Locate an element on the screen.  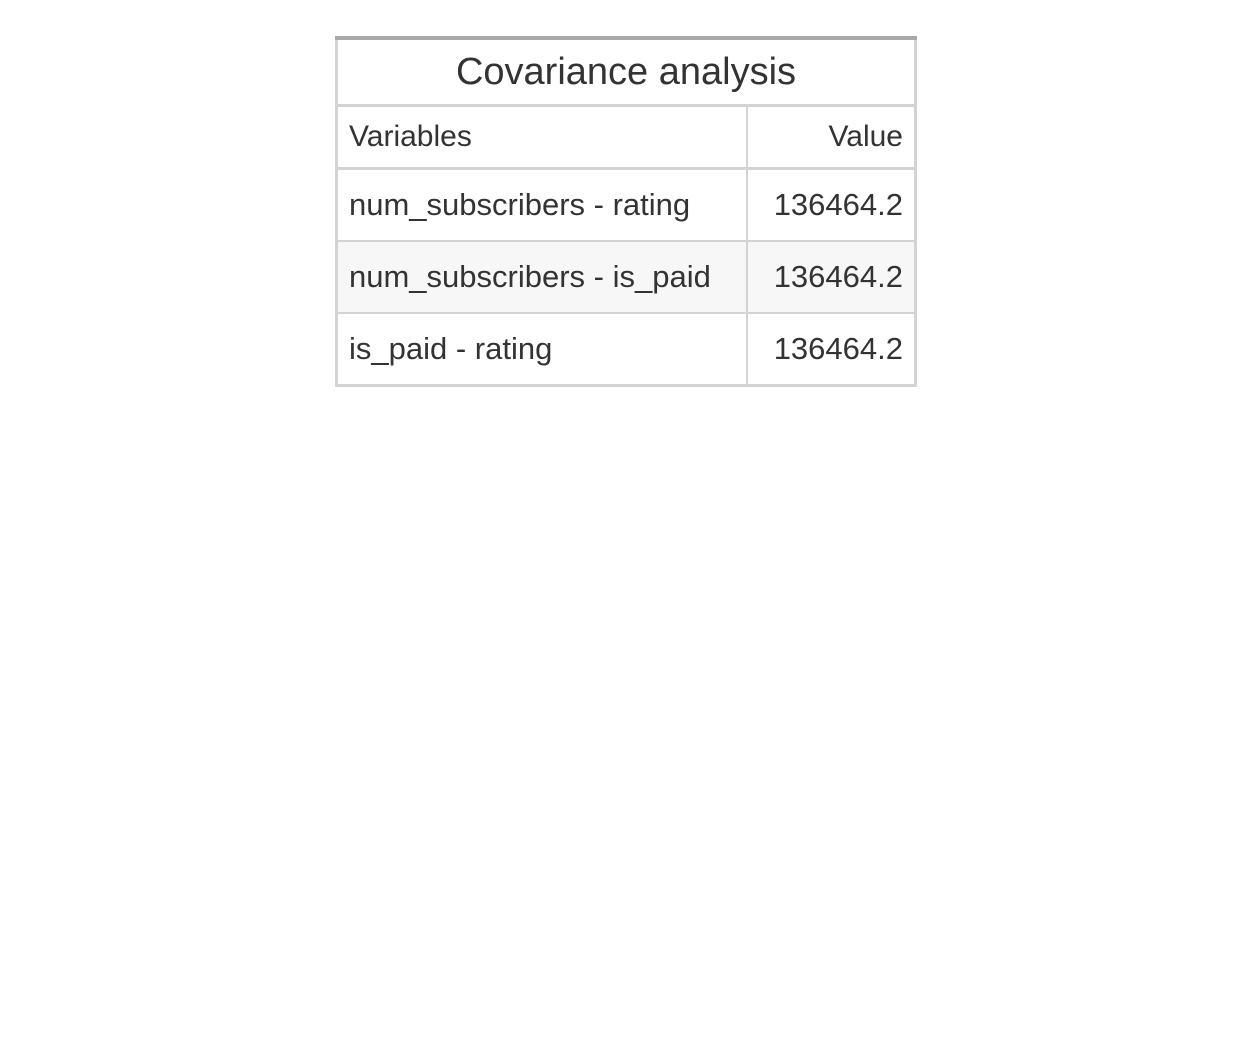
table-row: is_paid - rating 136464.2 is located at coordinates (626, 349).